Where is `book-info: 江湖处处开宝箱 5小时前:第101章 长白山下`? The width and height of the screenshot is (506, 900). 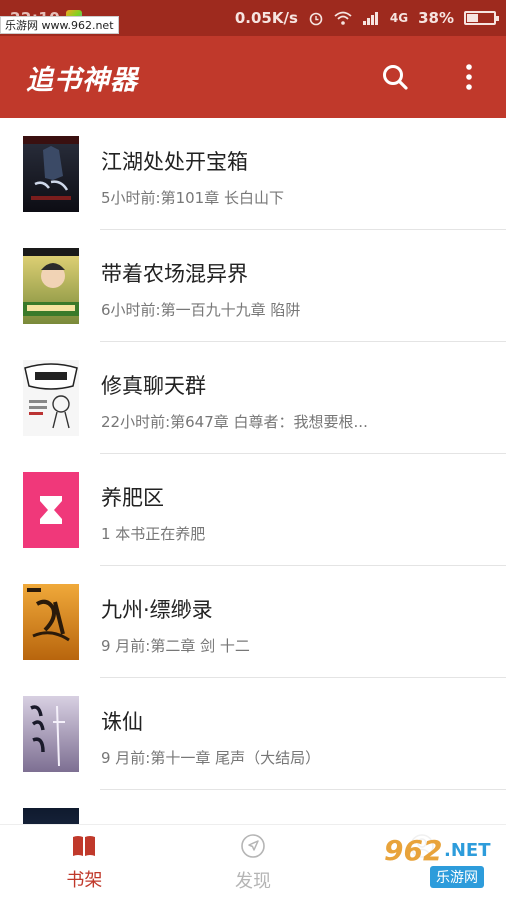
book-info: 江湖处处开宝箱 5小时前:第101章 长白山下 is located at coordinates (294, 177).